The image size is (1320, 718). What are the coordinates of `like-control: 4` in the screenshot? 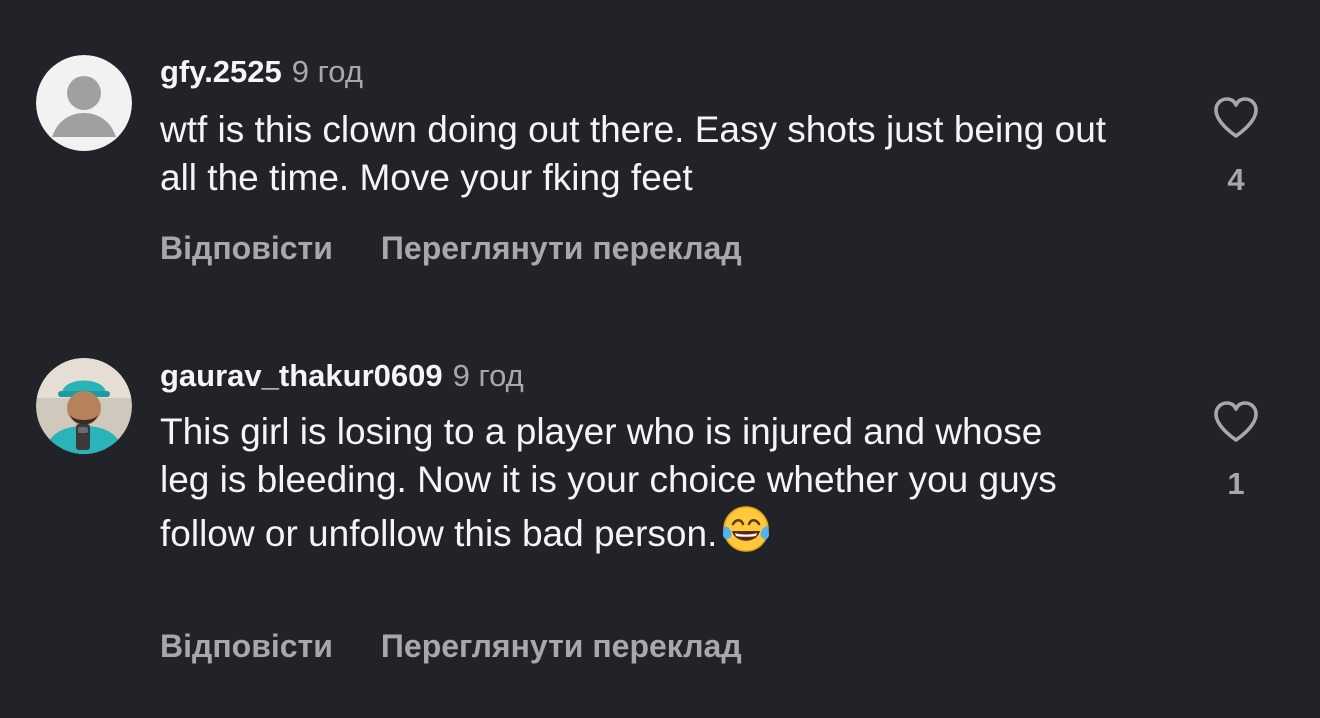 It's located at (1236, 147).